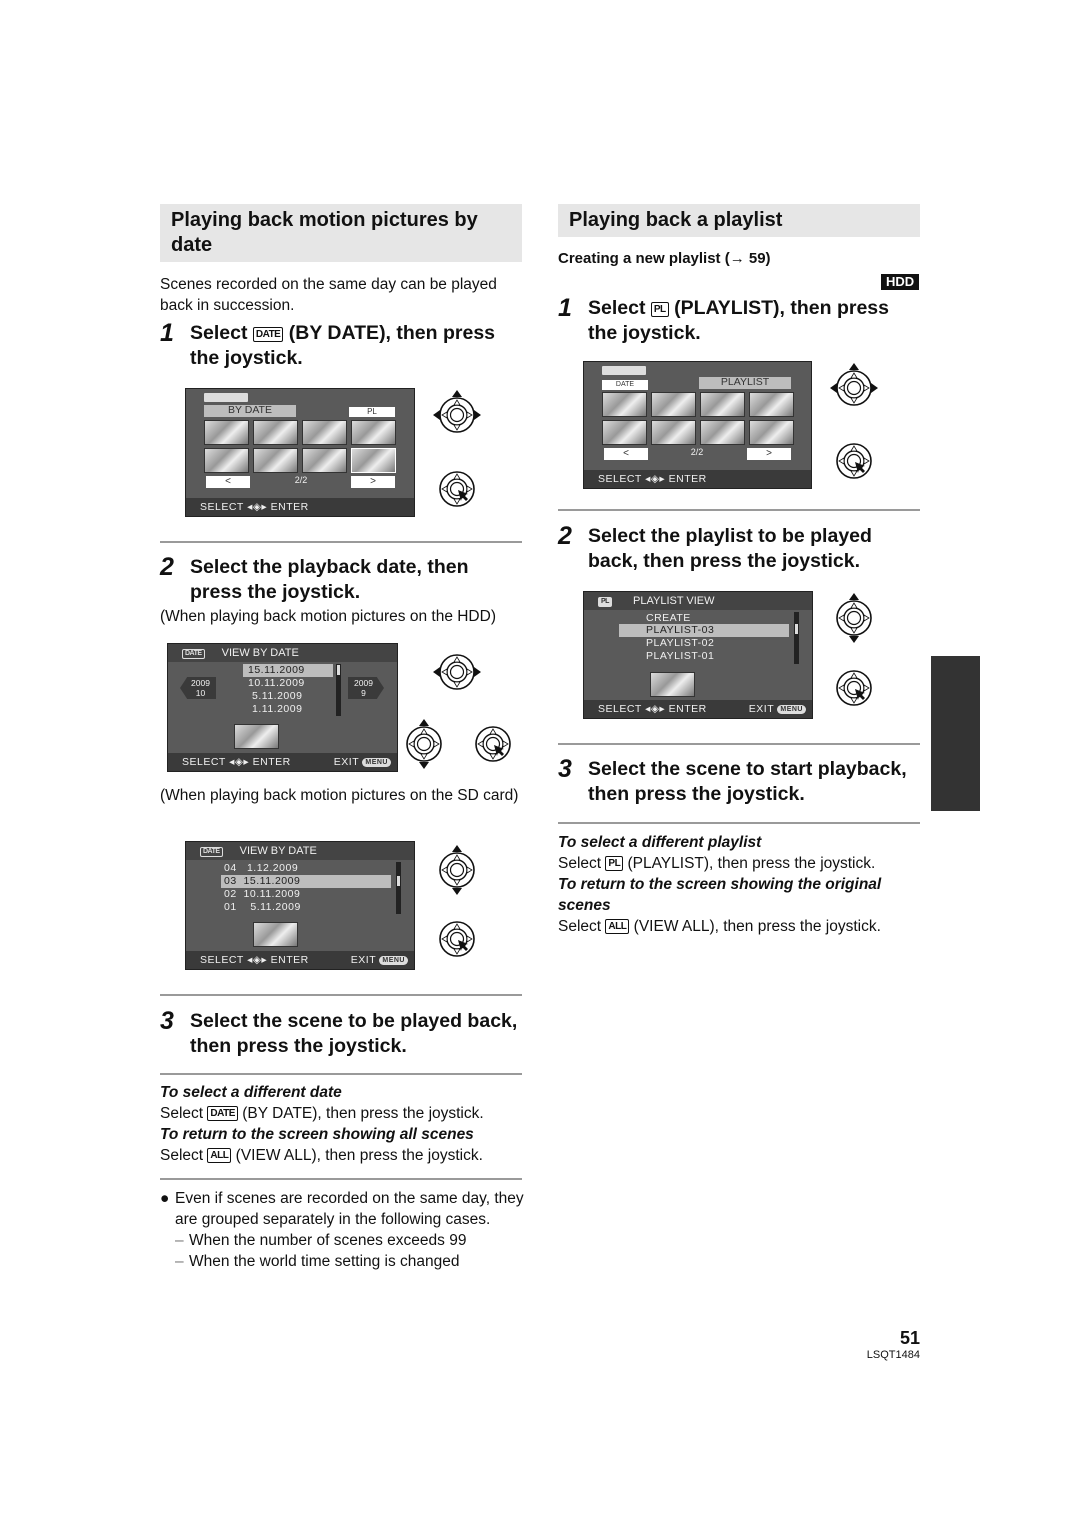 This screenshot has width=1080, height=1526. I want to click on date-row: 04 1.12.2009, so click(261, 868).